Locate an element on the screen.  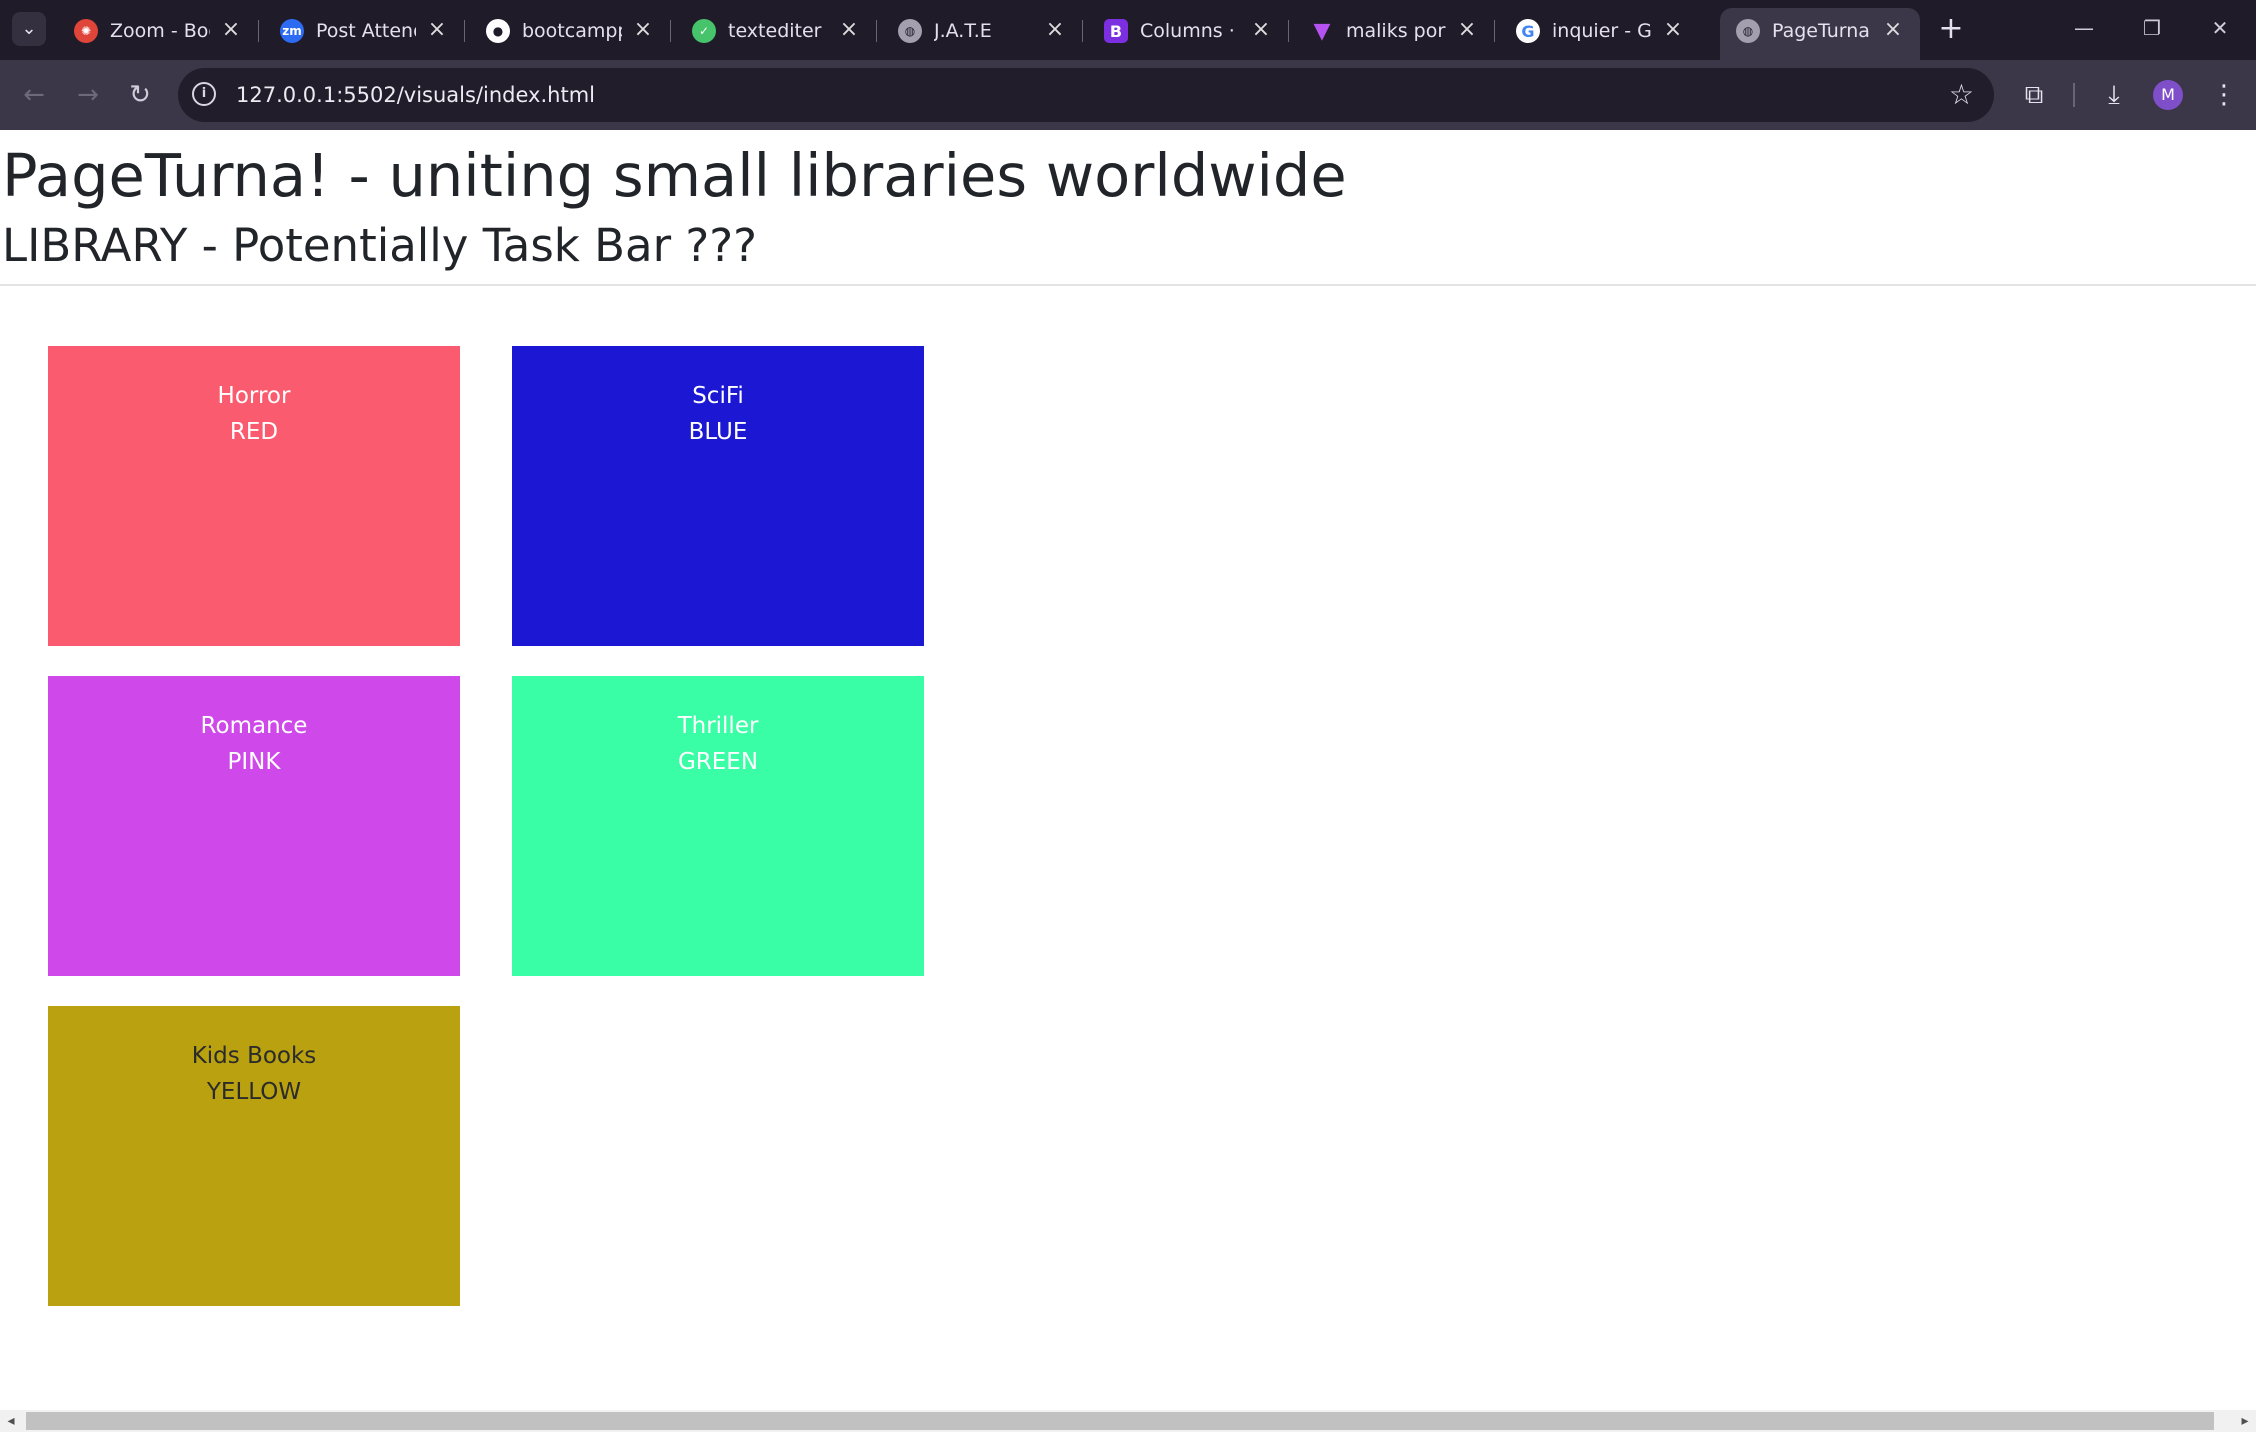
browser-menu-button: ⋮ is located at coordinates (2224, 95).